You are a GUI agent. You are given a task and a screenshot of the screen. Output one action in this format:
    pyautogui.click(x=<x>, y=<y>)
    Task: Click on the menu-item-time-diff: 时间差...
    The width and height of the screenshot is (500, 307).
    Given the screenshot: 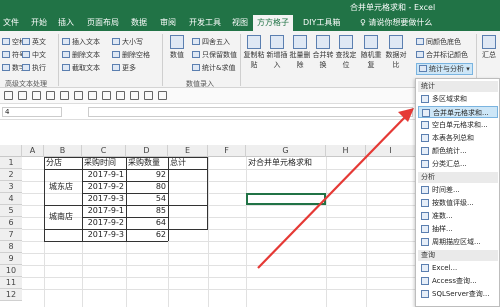 What is the action you would take?
    pyautogui.click(x=458, y=190)
    